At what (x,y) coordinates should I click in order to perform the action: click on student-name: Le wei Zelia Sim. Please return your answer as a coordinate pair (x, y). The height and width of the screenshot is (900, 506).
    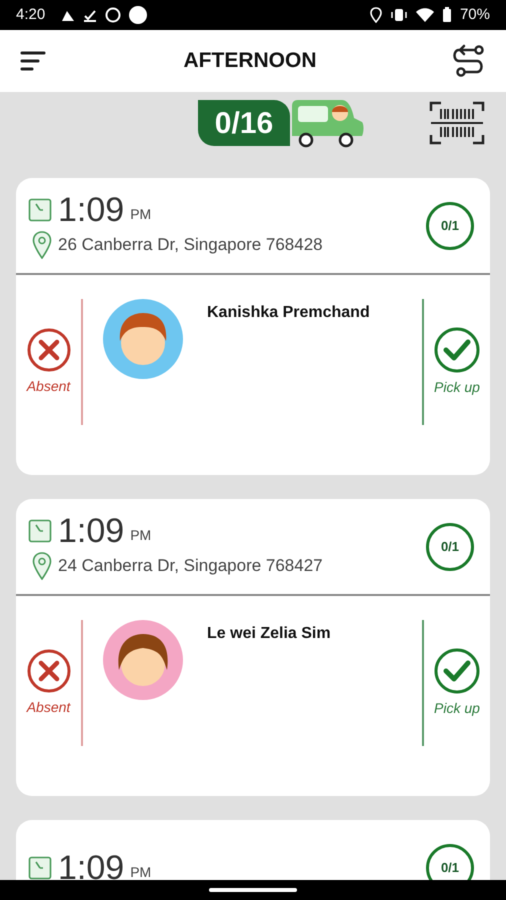
    Looking at the image, I should click on (269, 634).